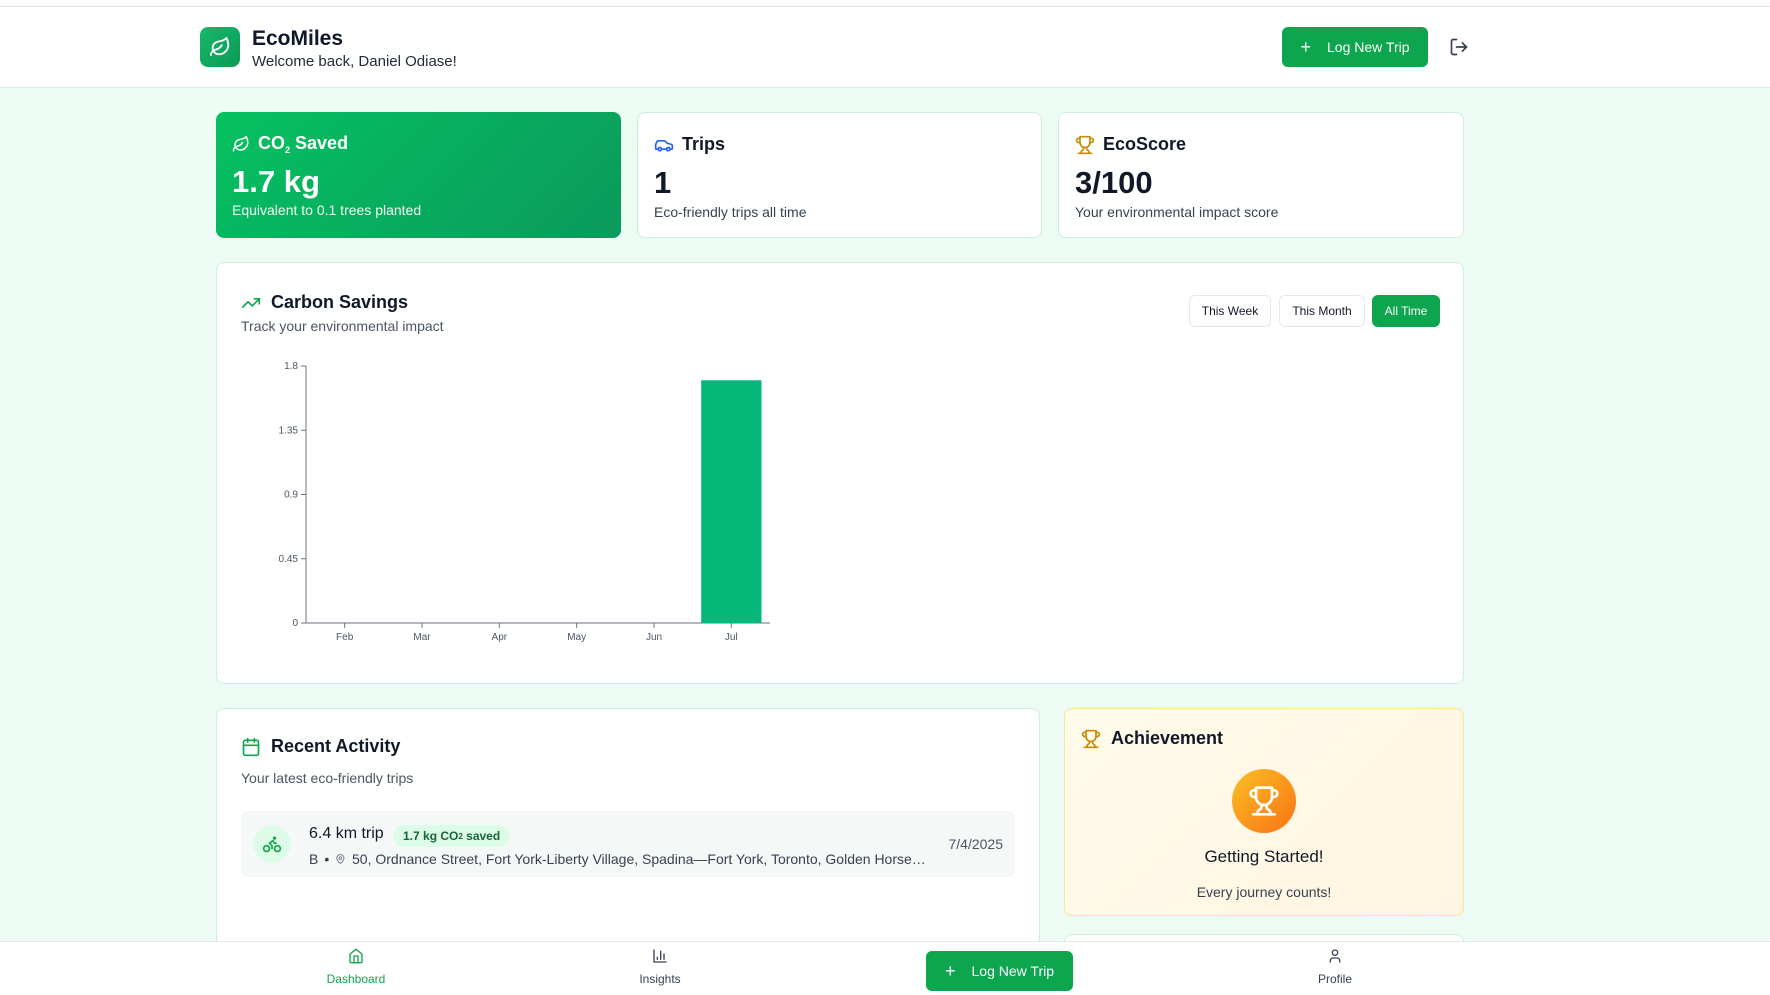 The width and height of the screenshot is (1770, 995). I want to click on log-new-trip-button: + Log New Trip, so click(1355, 47).